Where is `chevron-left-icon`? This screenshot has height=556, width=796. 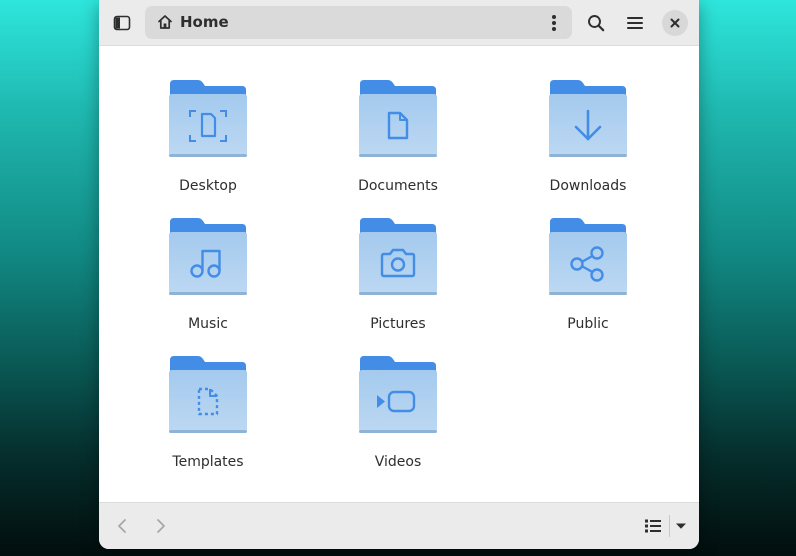 chevron-left-icon is located at coordinates (122, 526).